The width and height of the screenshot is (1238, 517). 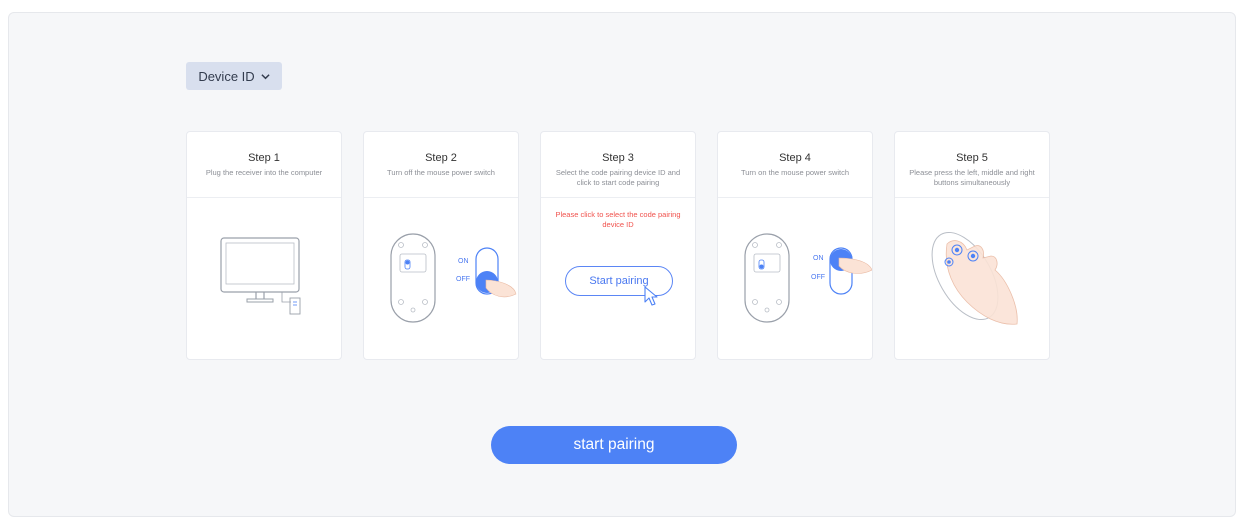 I want to click on chevron-down-icon, so click(x=265, y=76).